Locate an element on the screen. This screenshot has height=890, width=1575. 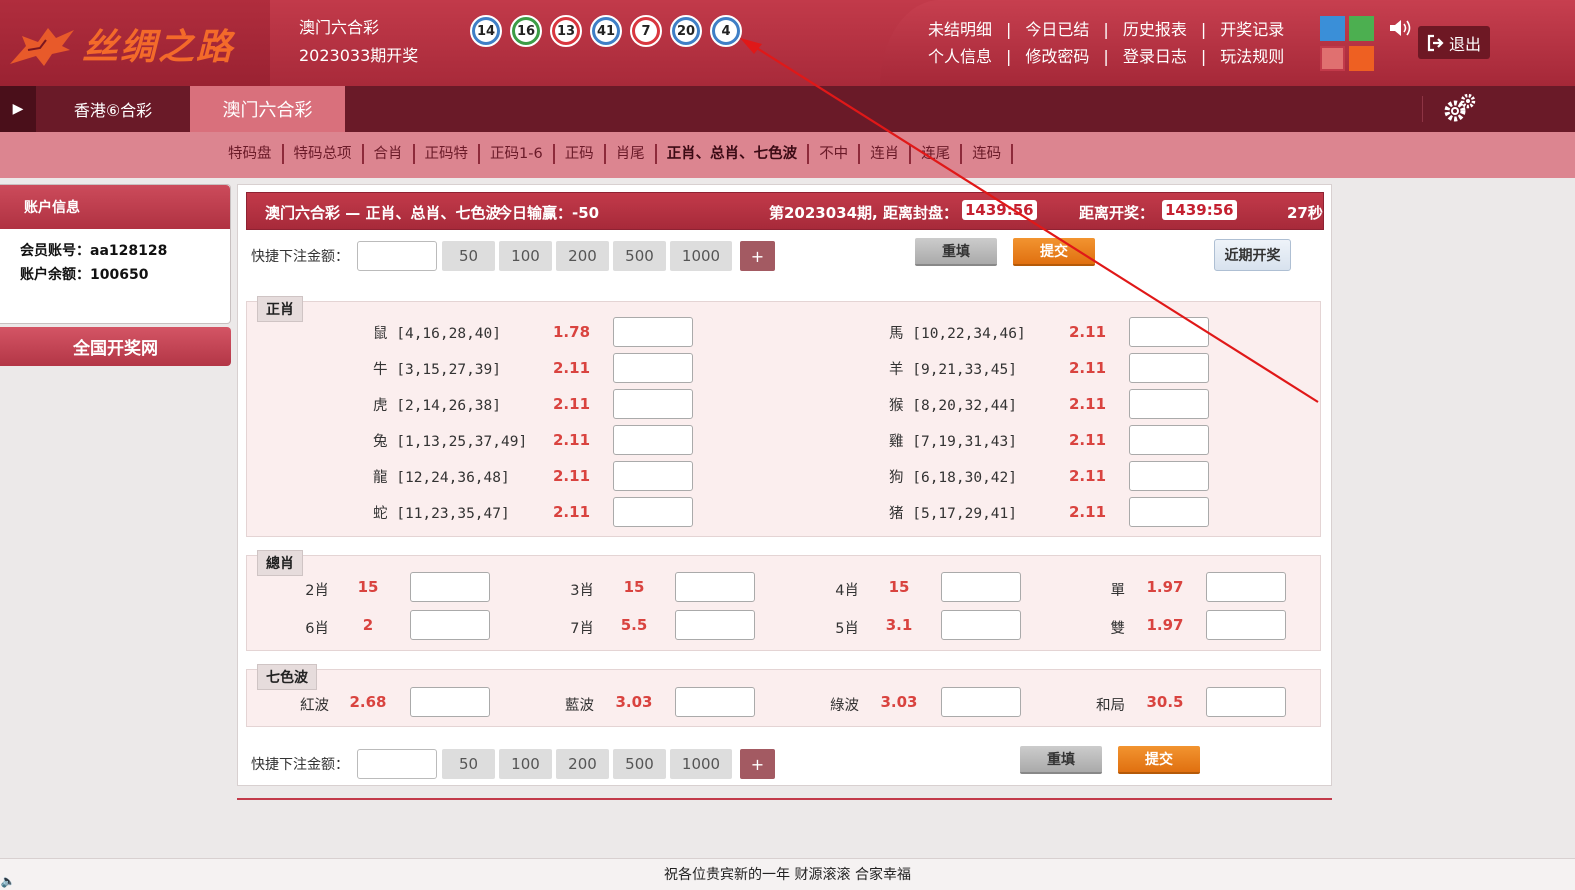
zodiac-row: 牛 [3,15,27,39] 2.11 is located at coordinates (533, 368).